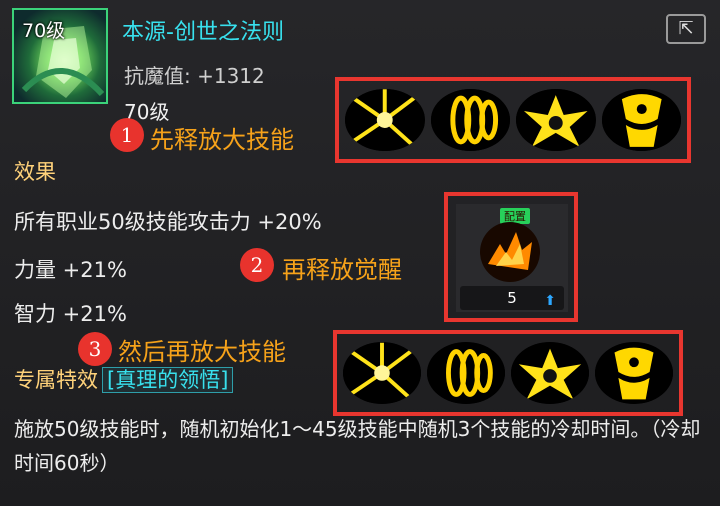  I want to click on item-stat: 抗魔值: +1312, so click(194, 76).